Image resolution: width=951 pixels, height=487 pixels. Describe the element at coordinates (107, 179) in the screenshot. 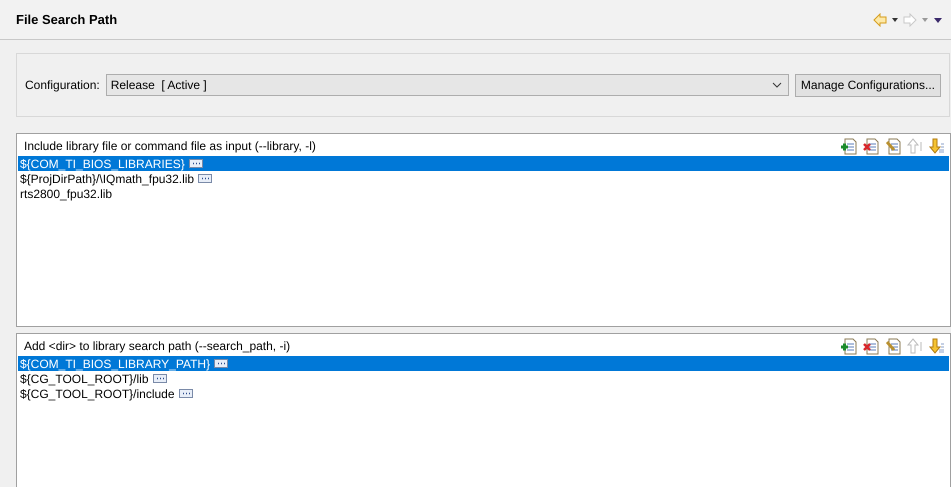

I see `list-item-text: ${ProjDirPath}/\IQmath_fpu32.lib` at that location.